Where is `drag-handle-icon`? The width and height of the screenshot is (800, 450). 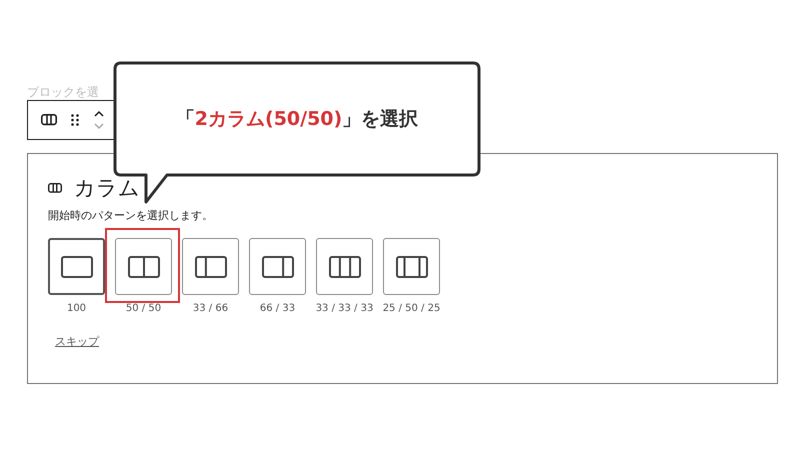
drag-handle-icon is located at coordinates (75, 120).